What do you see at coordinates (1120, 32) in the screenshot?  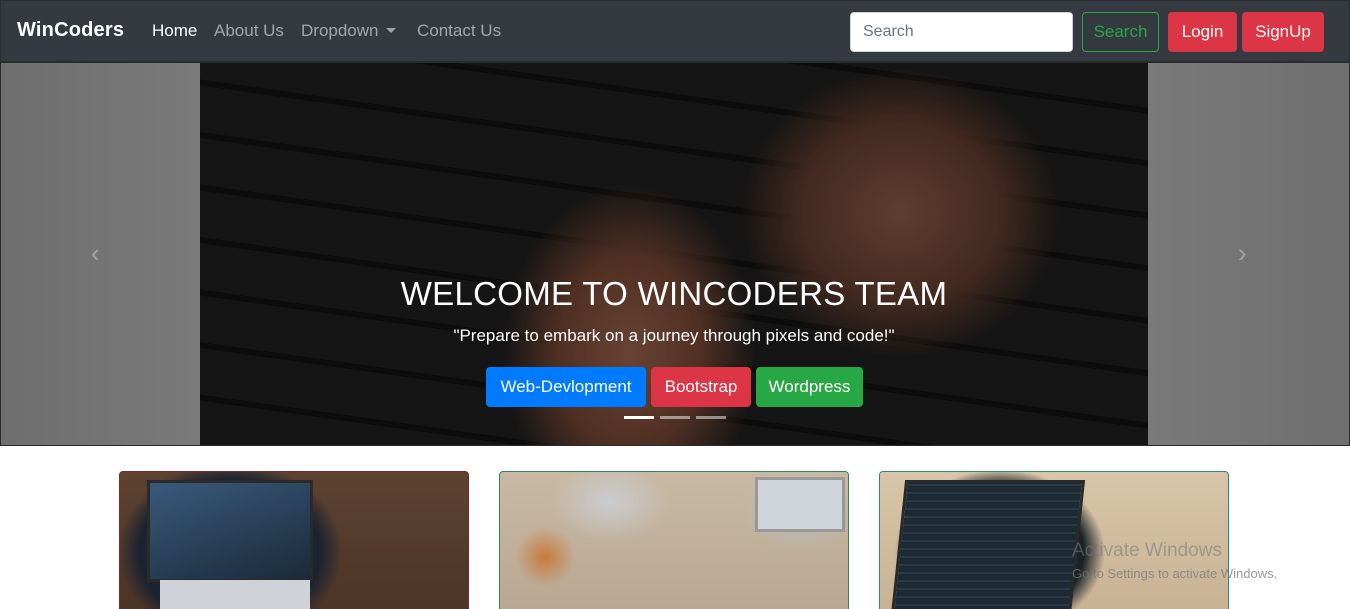 I see `search-button: Search` at bounding box center [1120, 32].